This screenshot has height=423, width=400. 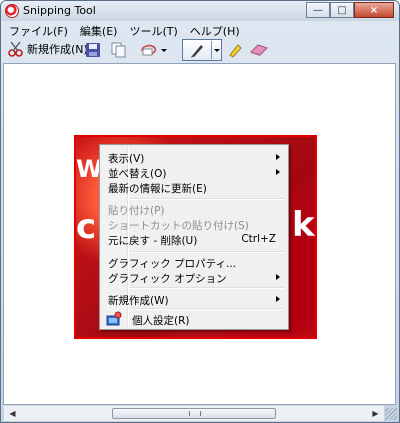 What do you see at coordinates (86, 227) in the screenshot?
I see `snip-text-fragment: c` at bounding box center [86, 227].